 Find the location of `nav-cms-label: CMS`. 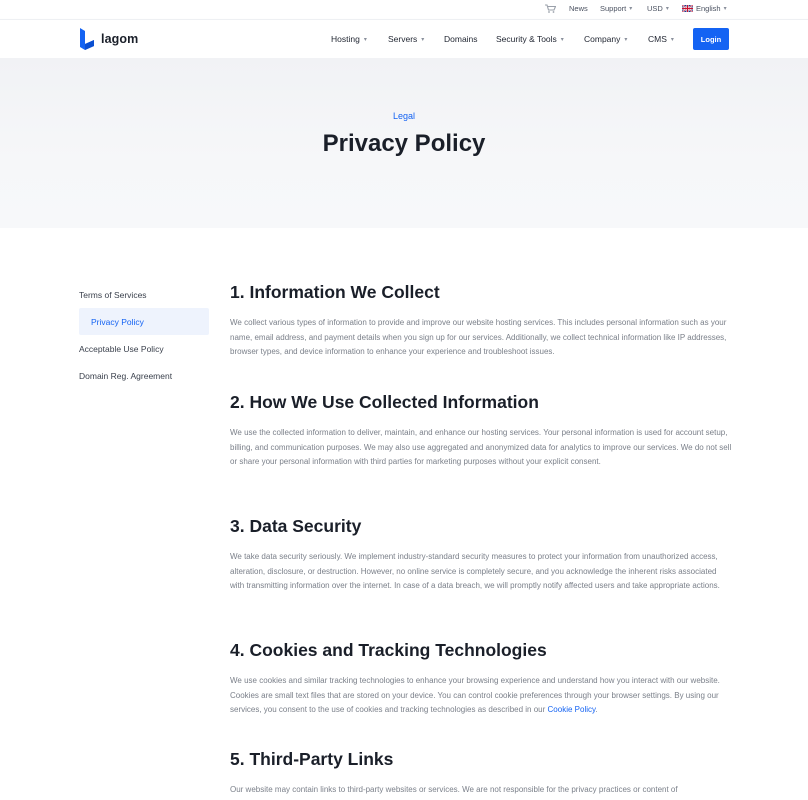

nav-cms-label: CMS is located at coordinates (657, 39).